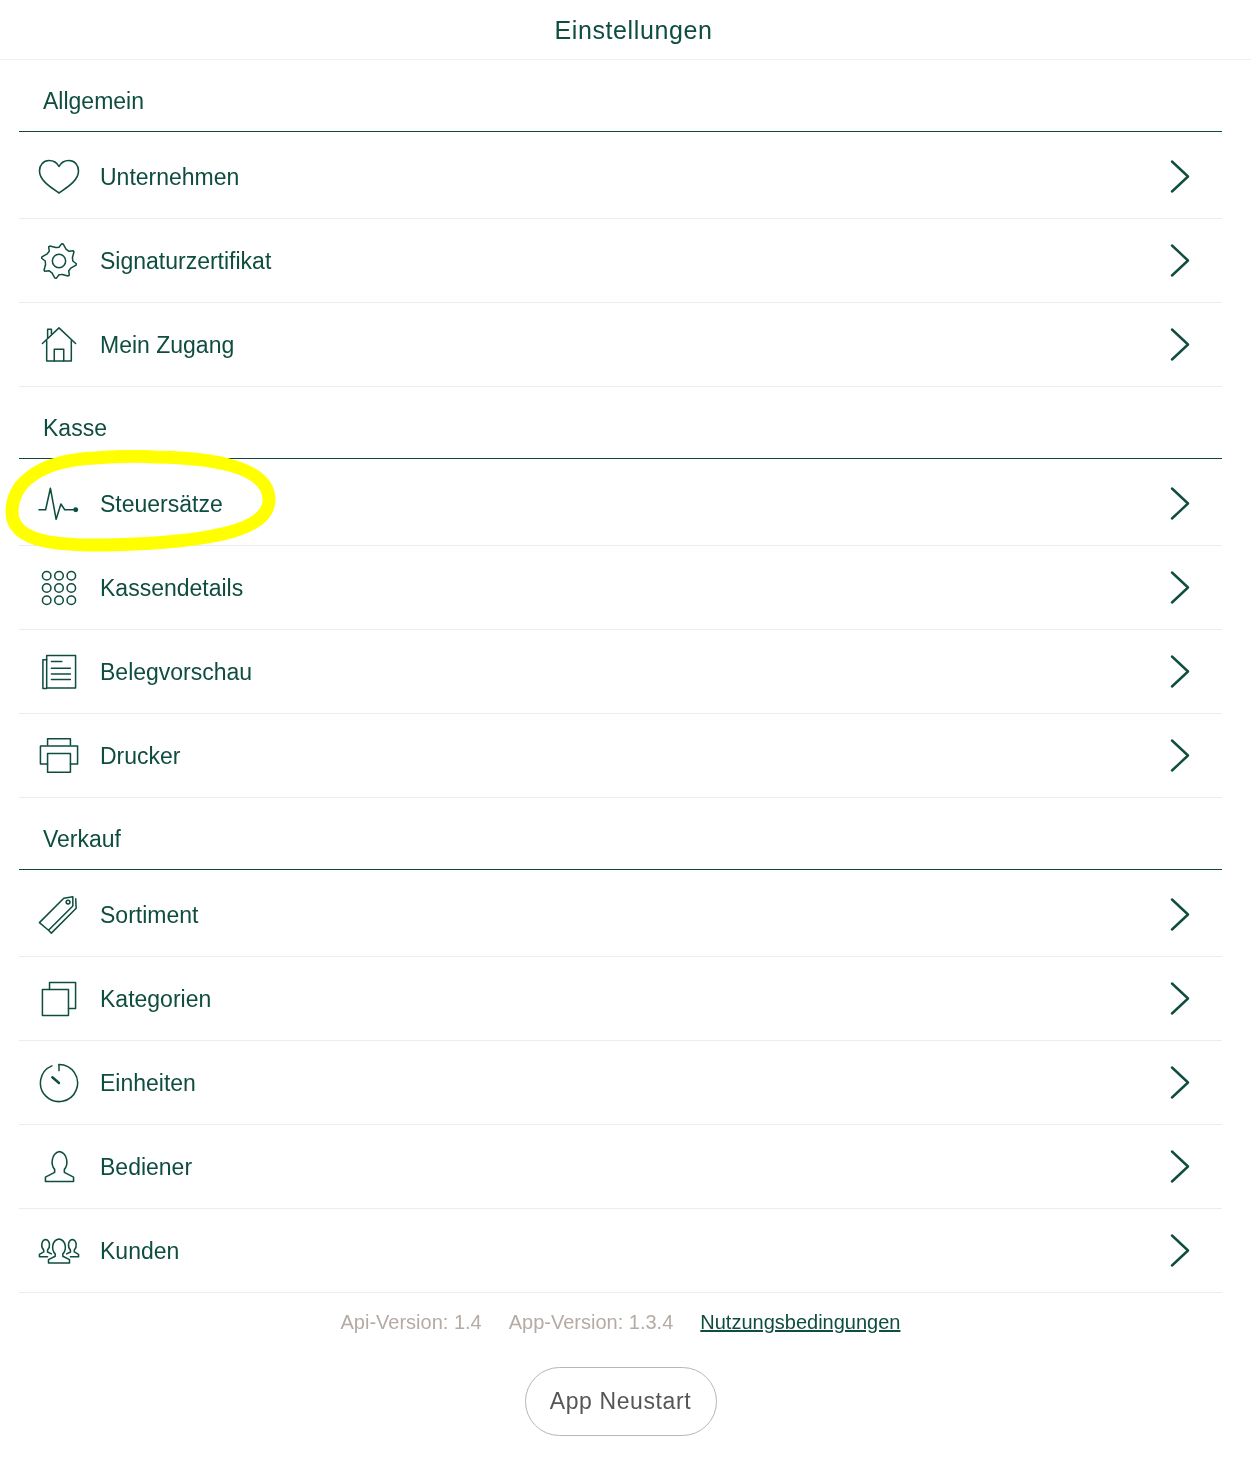 The width and height of the screenshot is (1251, 1460). Describe the element at coordinates (59, 503) in the screenshot. I see `pulse-icon` at that location.